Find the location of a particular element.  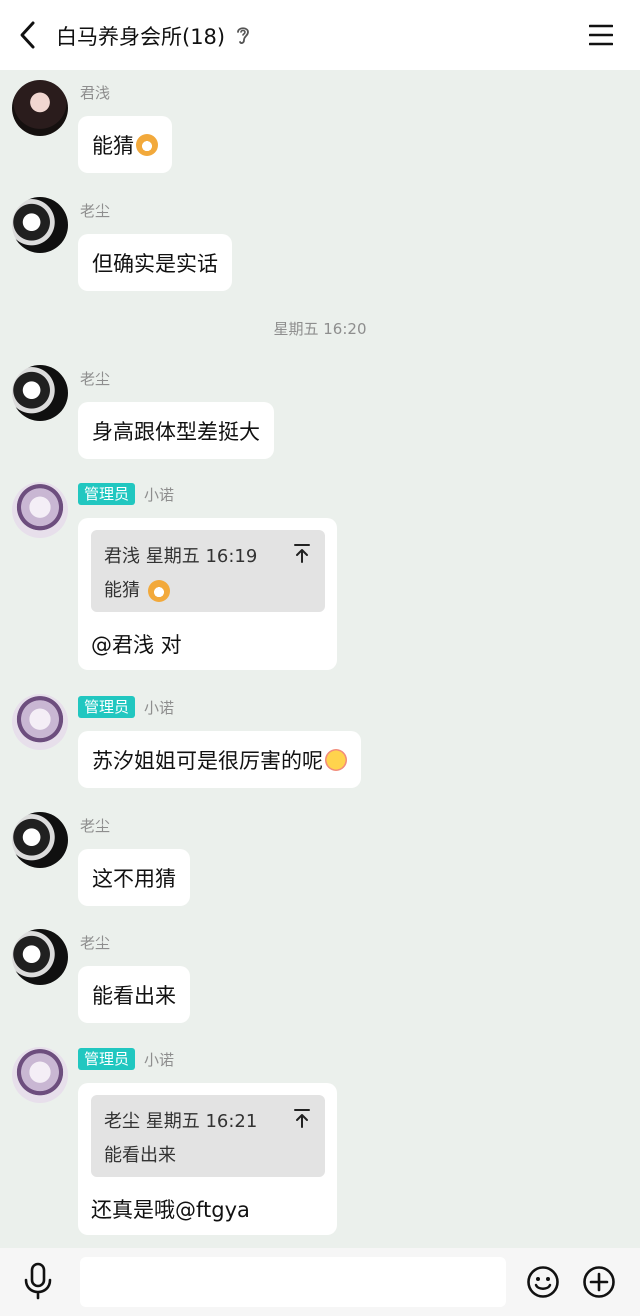

message-bubble: 这不用猜 is located at coordinates (134, 877).